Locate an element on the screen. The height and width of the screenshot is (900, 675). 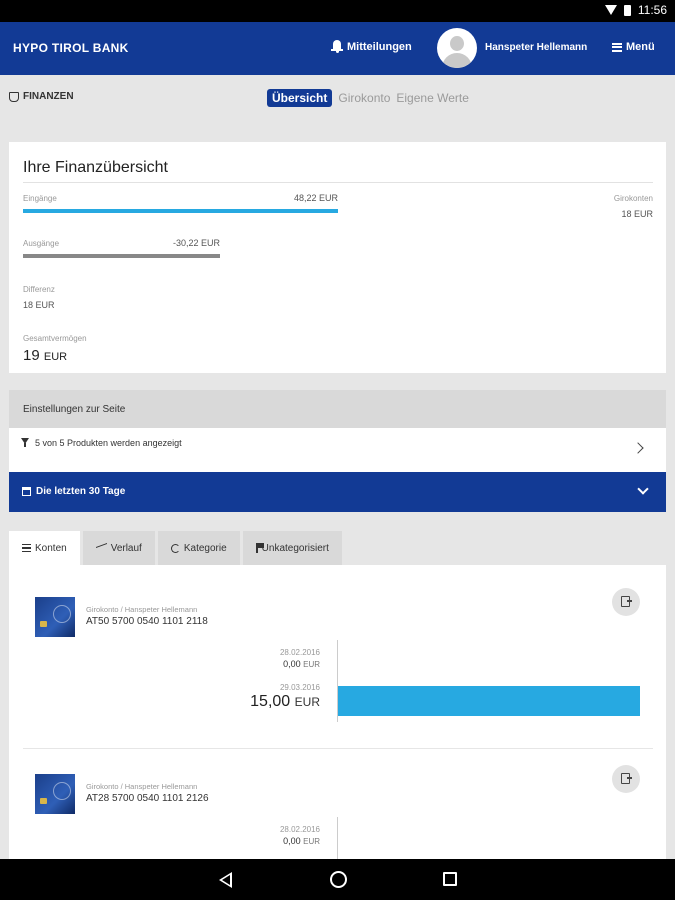
account-tabs: Konten Verlauf Kategorie Unkategorisiert is located at coordinates (175, 548).